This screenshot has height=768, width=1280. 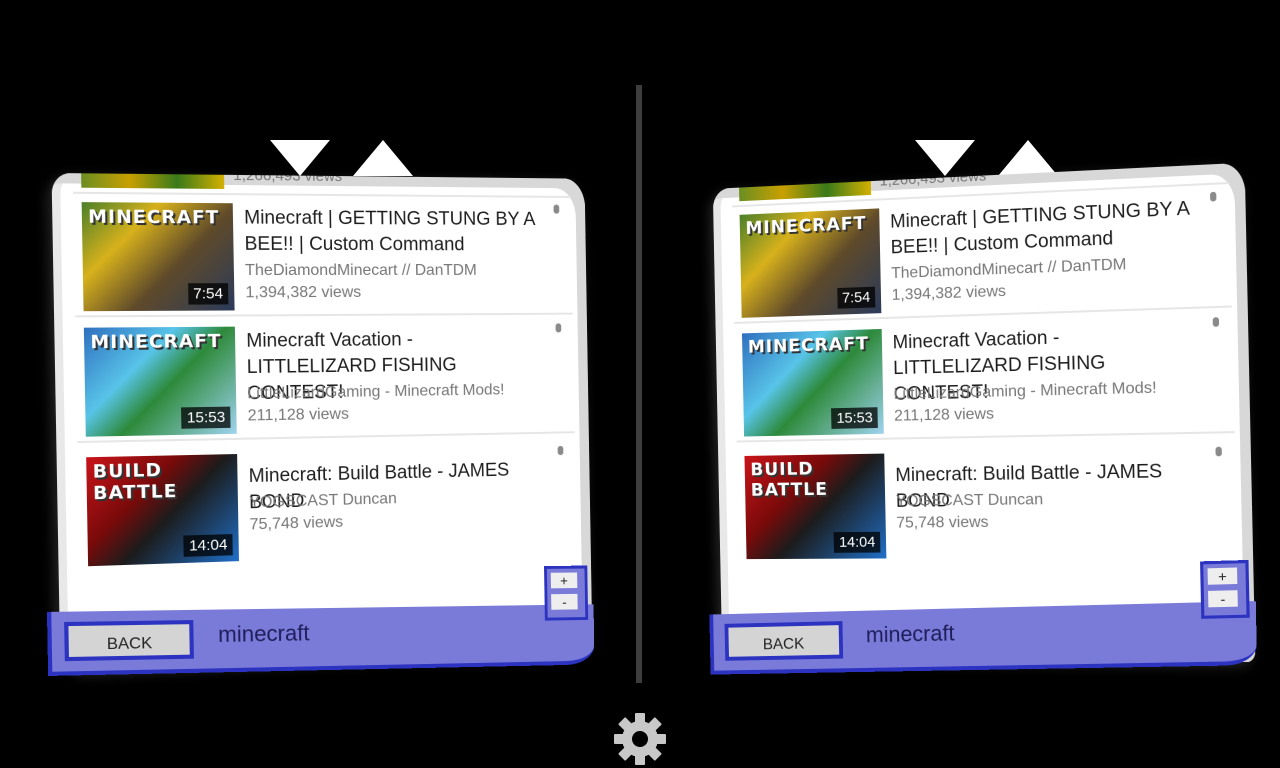 I want to click on stereo-divider, so click(x=639, y=384).